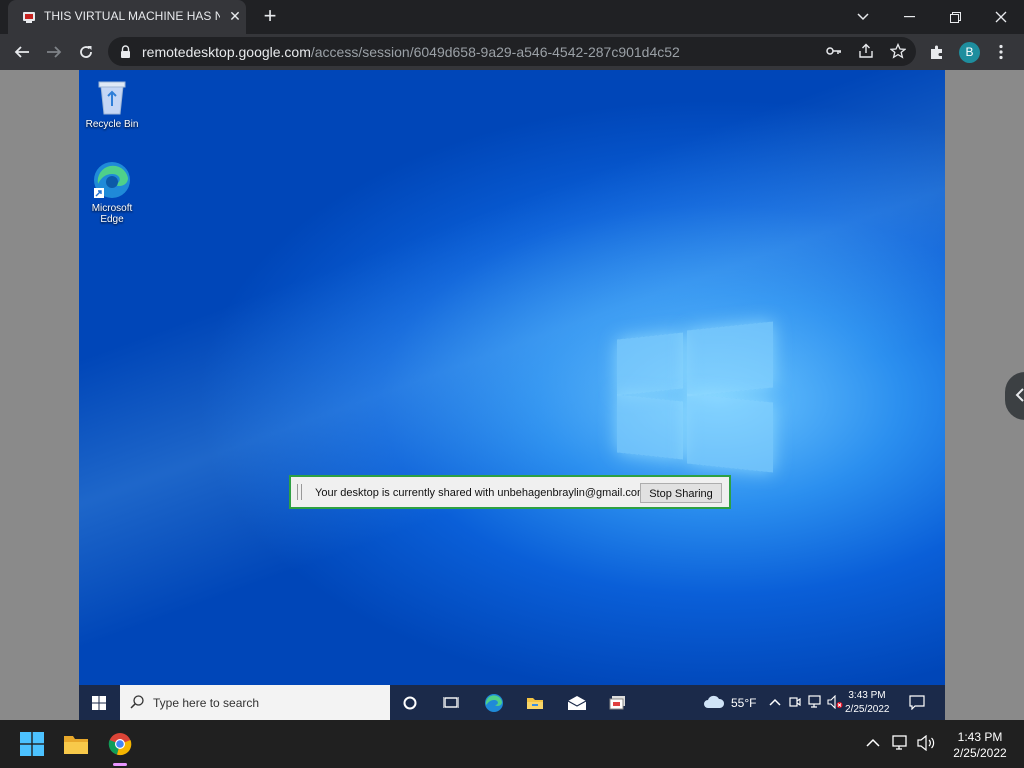 Image resolution: width=1024 pixels, height=768 pixels. What do you see at coordinates (299, 492) in the screenshot?
I see `drag-handle` at bounding box center [299, 492].